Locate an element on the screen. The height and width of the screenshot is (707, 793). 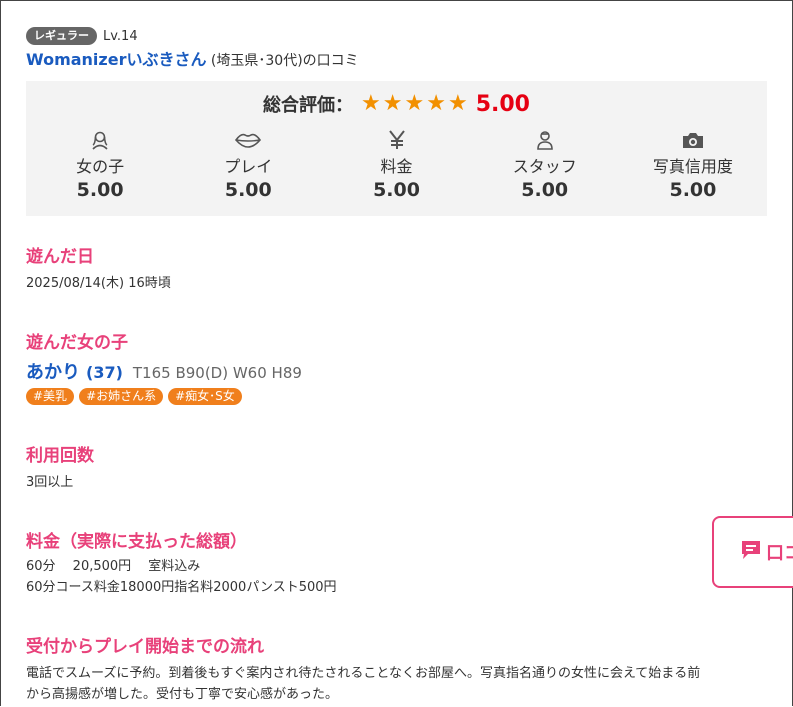
reviewer-level: Lv.14 is located at coordinates (120, 36).